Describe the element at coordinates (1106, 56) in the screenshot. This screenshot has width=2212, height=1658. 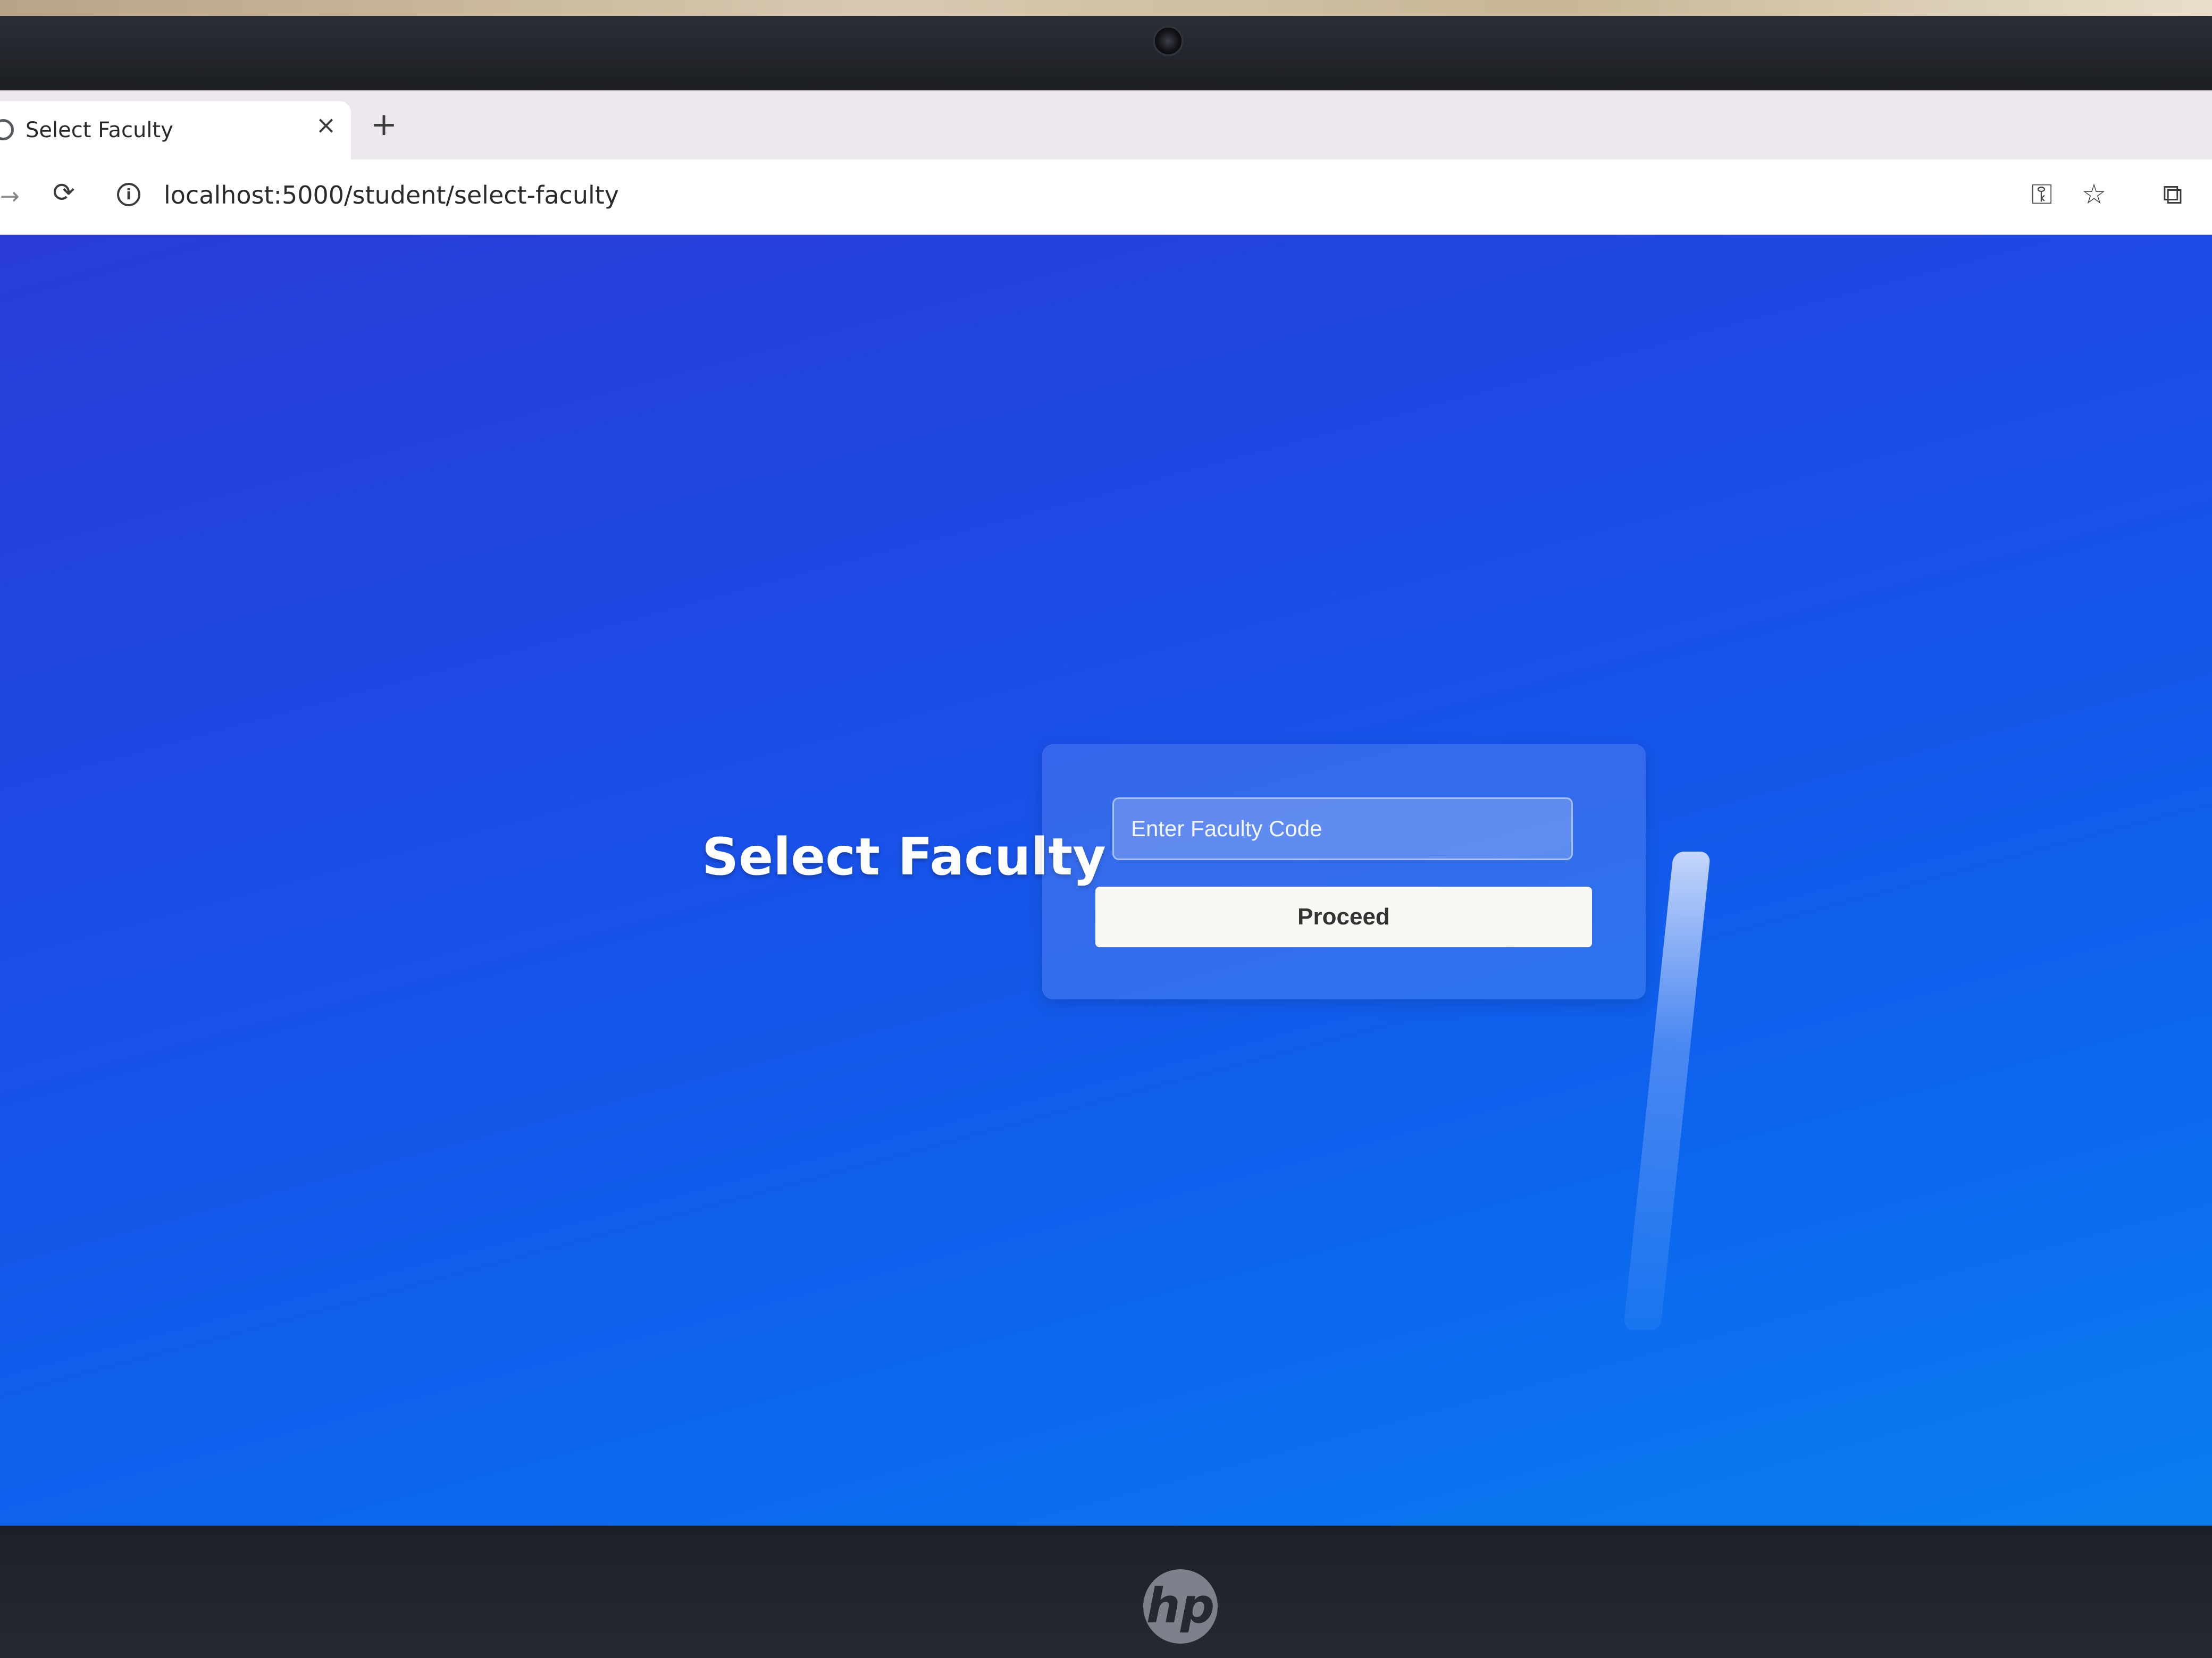
I see `laptop-top-bezel` at that location.